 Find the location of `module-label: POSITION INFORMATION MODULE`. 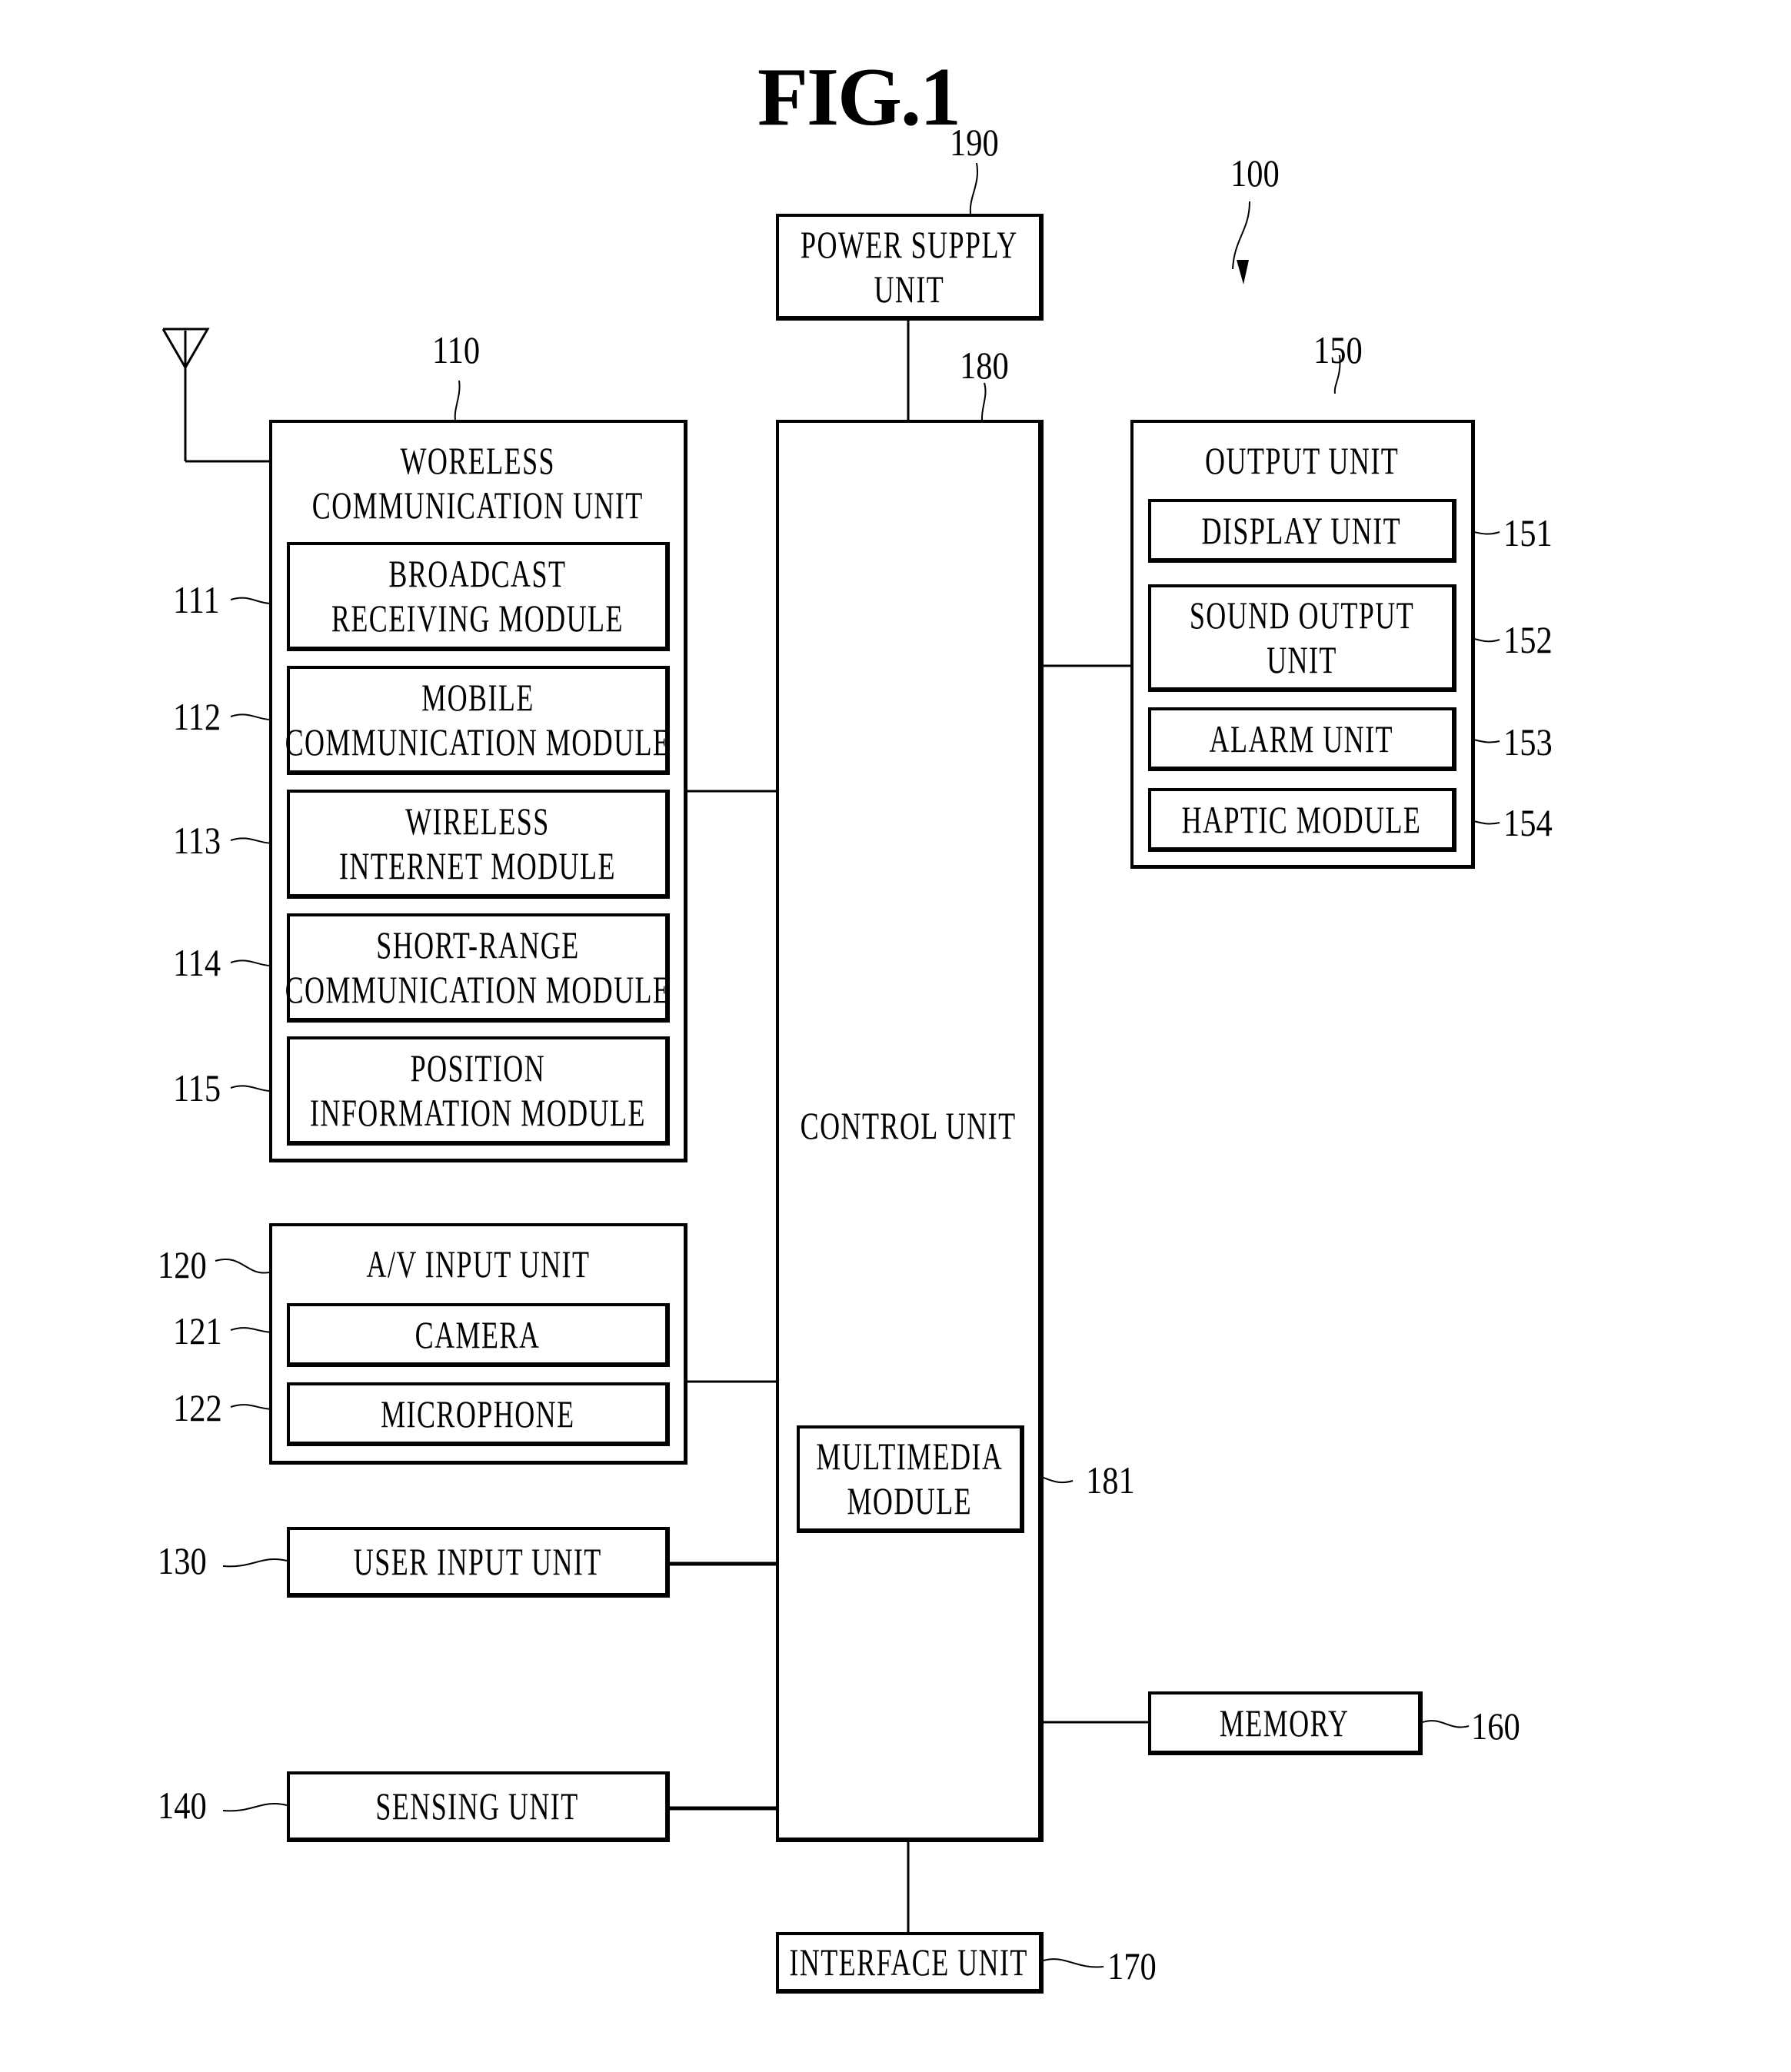

module-label: POSITION INFORMATION MODULE is located at coordinates (477, 1090).